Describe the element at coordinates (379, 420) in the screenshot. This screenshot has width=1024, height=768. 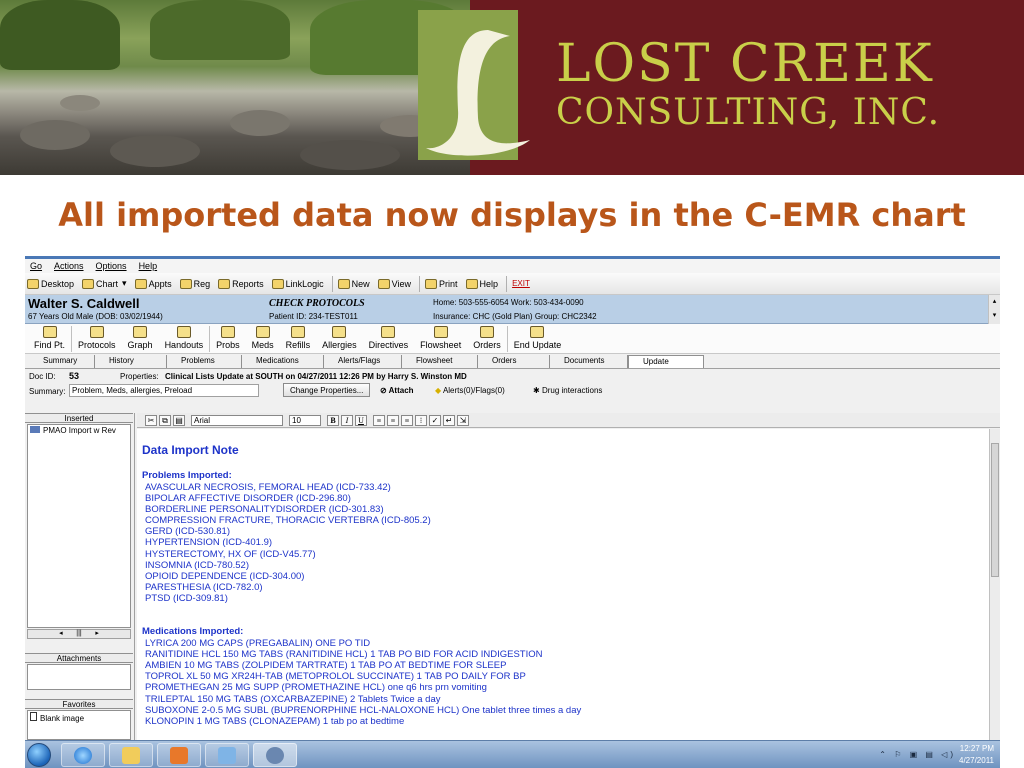
I see `align-left-icon: ≡` at that location.